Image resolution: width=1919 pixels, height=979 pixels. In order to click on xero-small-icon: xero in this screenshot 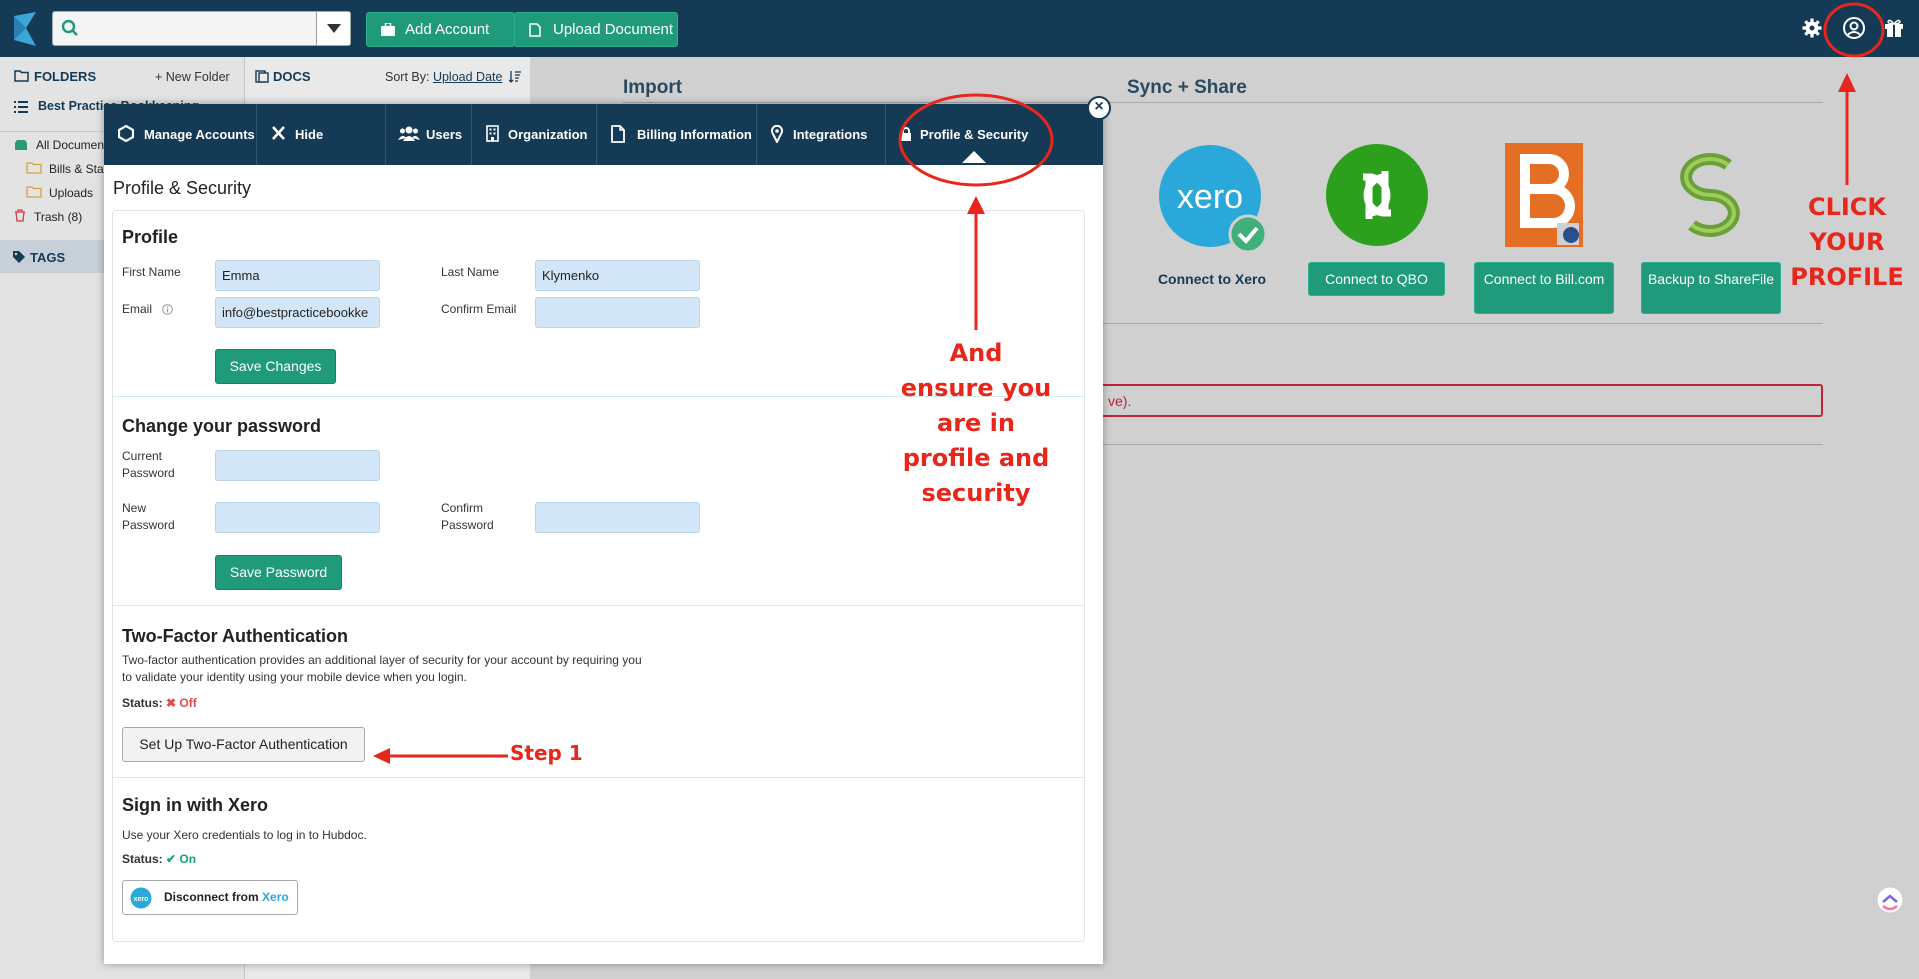, I will do `click(141, 898)`.